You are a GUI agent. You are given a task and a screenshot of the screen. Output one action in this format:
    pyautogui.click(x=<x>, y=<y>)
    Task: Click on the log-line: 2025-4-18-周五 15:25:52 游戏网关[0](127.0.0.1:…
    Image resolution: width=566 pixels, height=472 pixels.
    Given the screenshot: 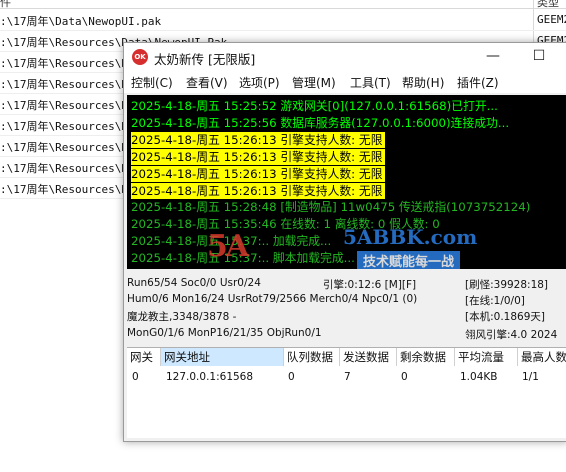 What is the action you would take?
    pyautogui.click(x=314, y=106)
    